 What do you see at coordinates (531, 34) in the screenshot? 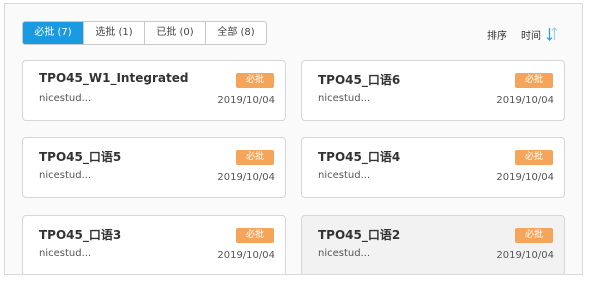
I see `sort-by-time: 时间` at bounding box center [531, 34].